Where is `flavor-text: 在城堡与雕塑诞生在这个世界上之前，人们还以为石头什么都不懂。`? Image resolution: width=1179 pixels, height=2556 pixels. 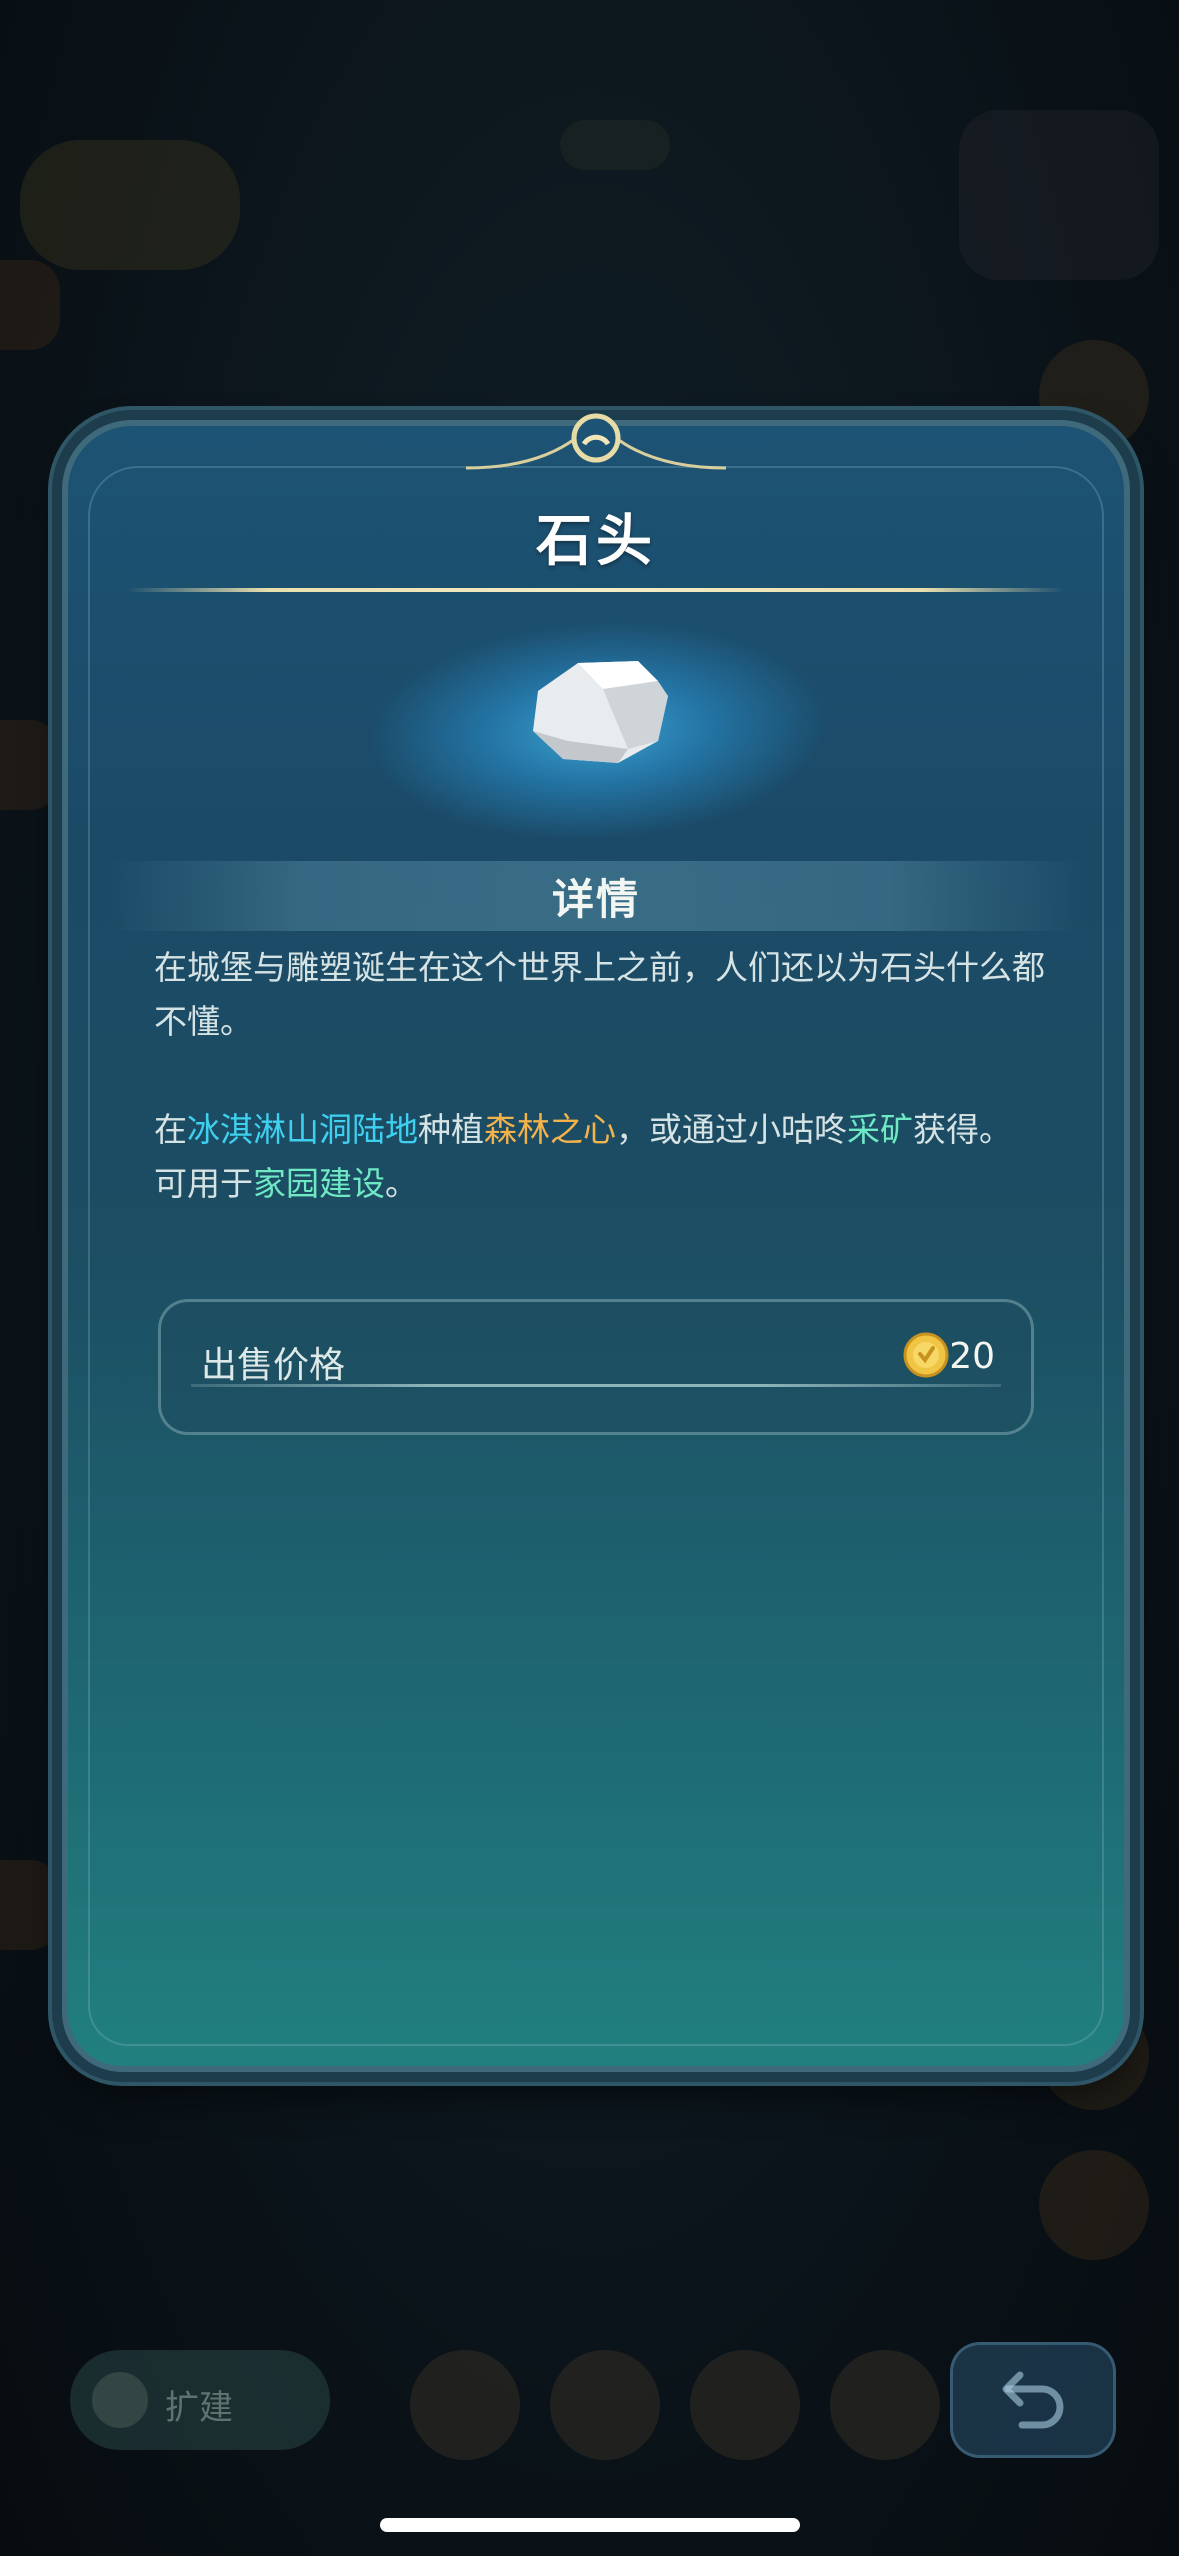
flavor-text: 在城堡与雕塑诞生在这个世界上之前，人们还以为石头什么都不懂。 is located at coordinates (599, 994).